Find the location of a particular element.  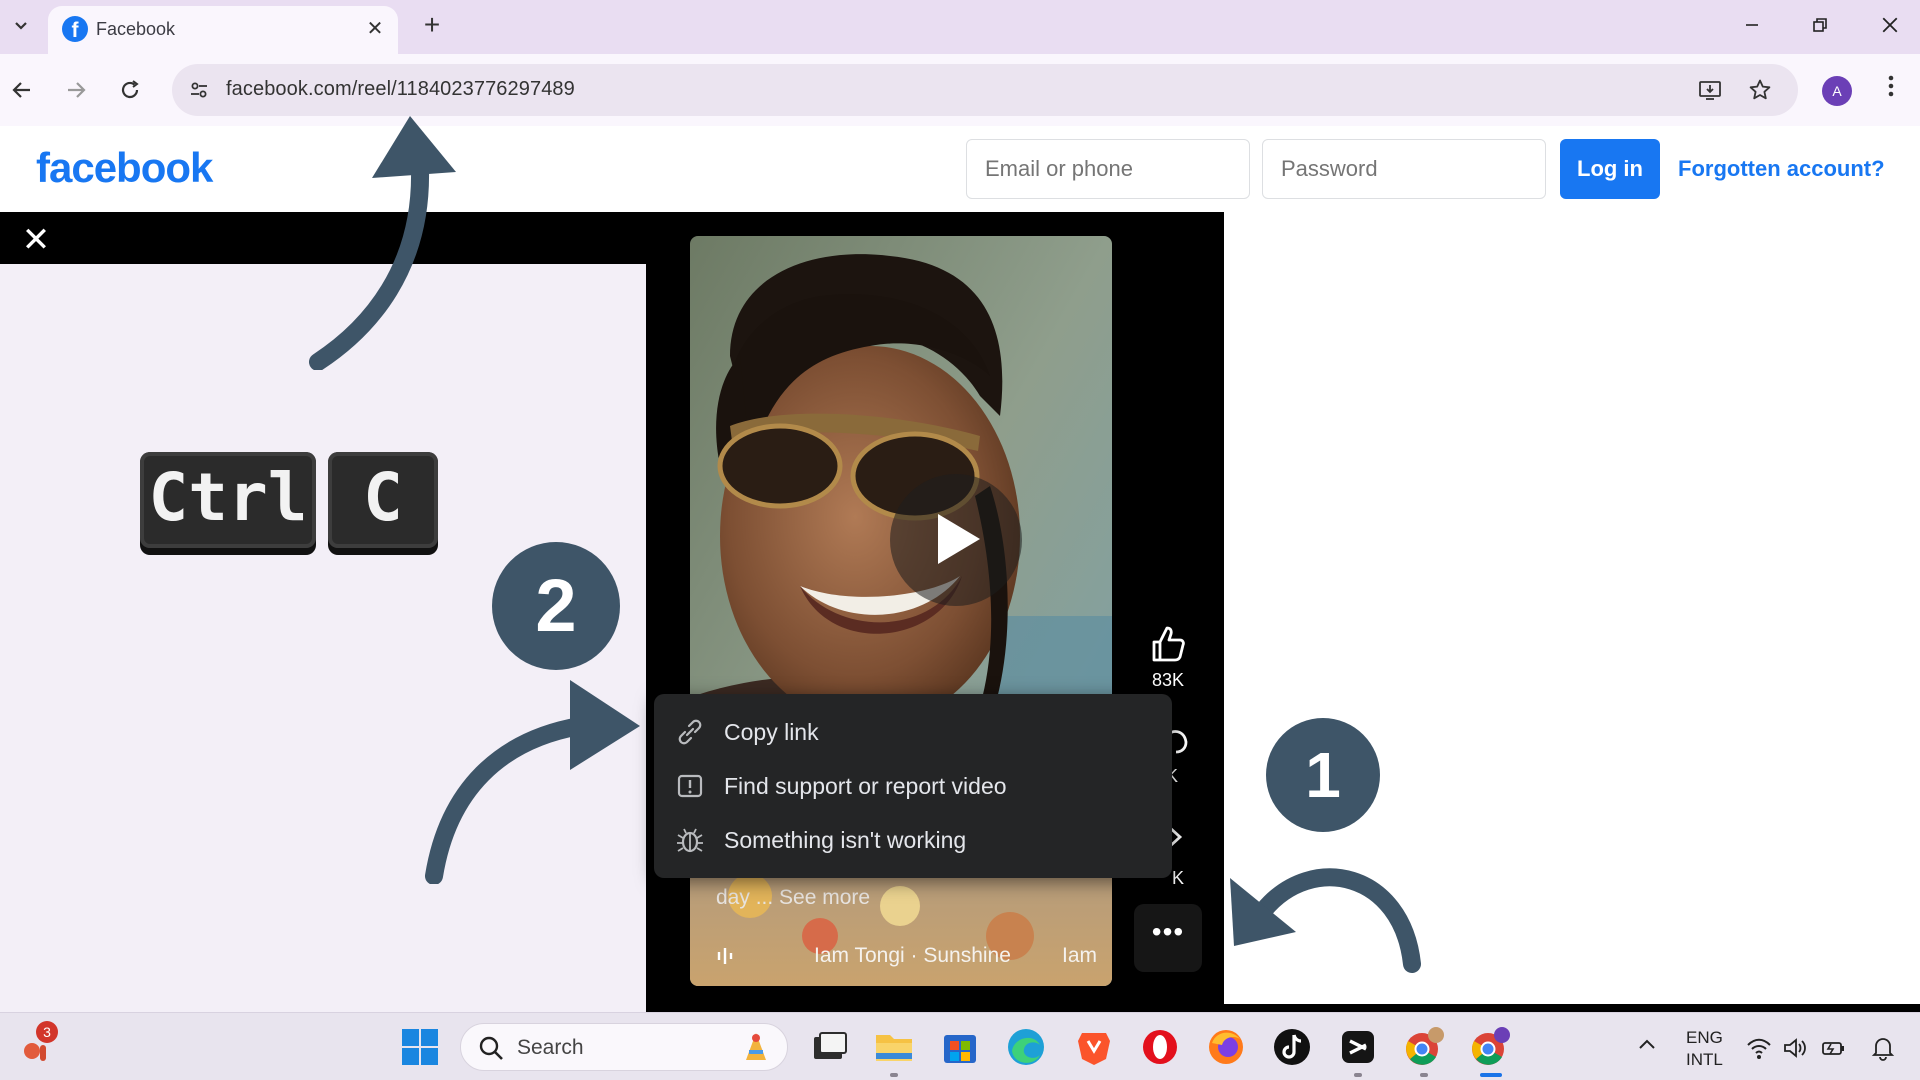

tiktok-app-icon is located at coordinates (1292, 1047).